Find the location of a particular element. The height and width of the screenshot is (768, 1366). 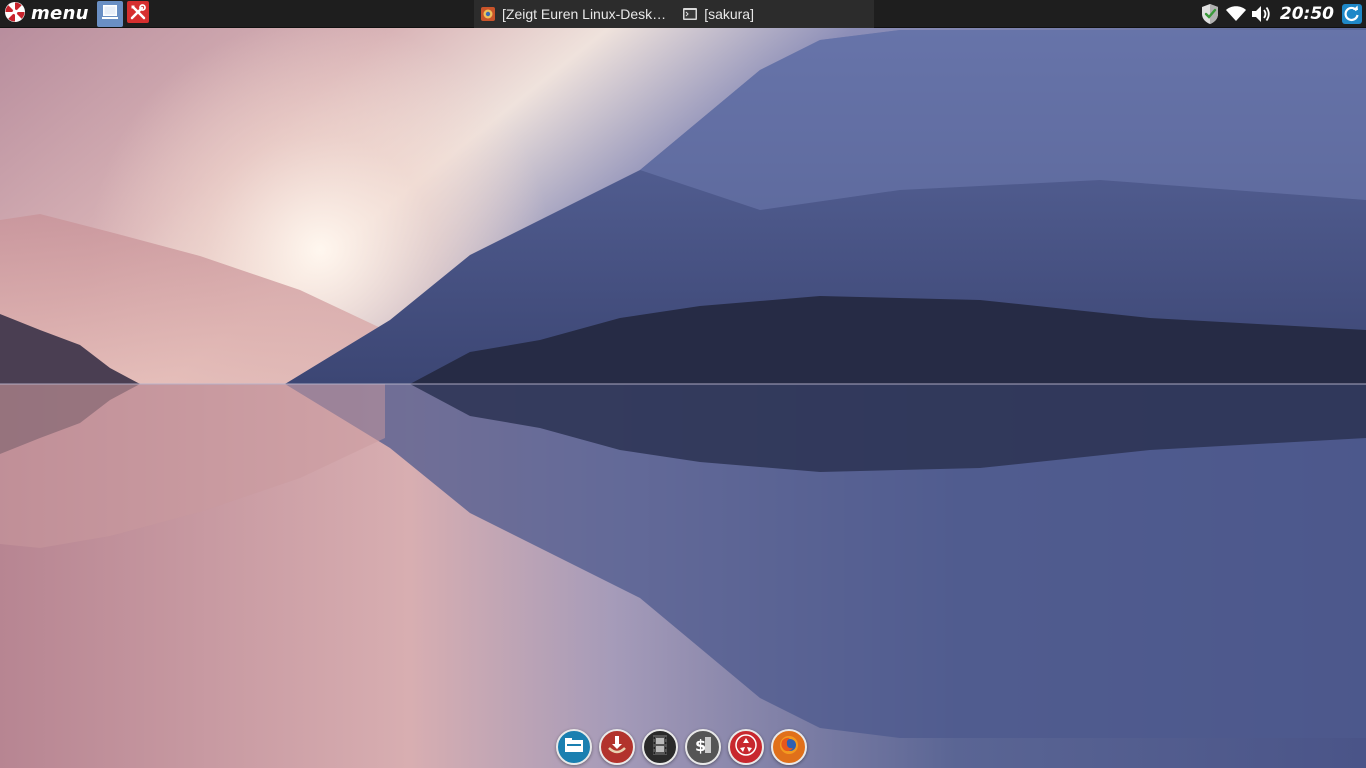

dock-trash is located at coordinates (746, 747).